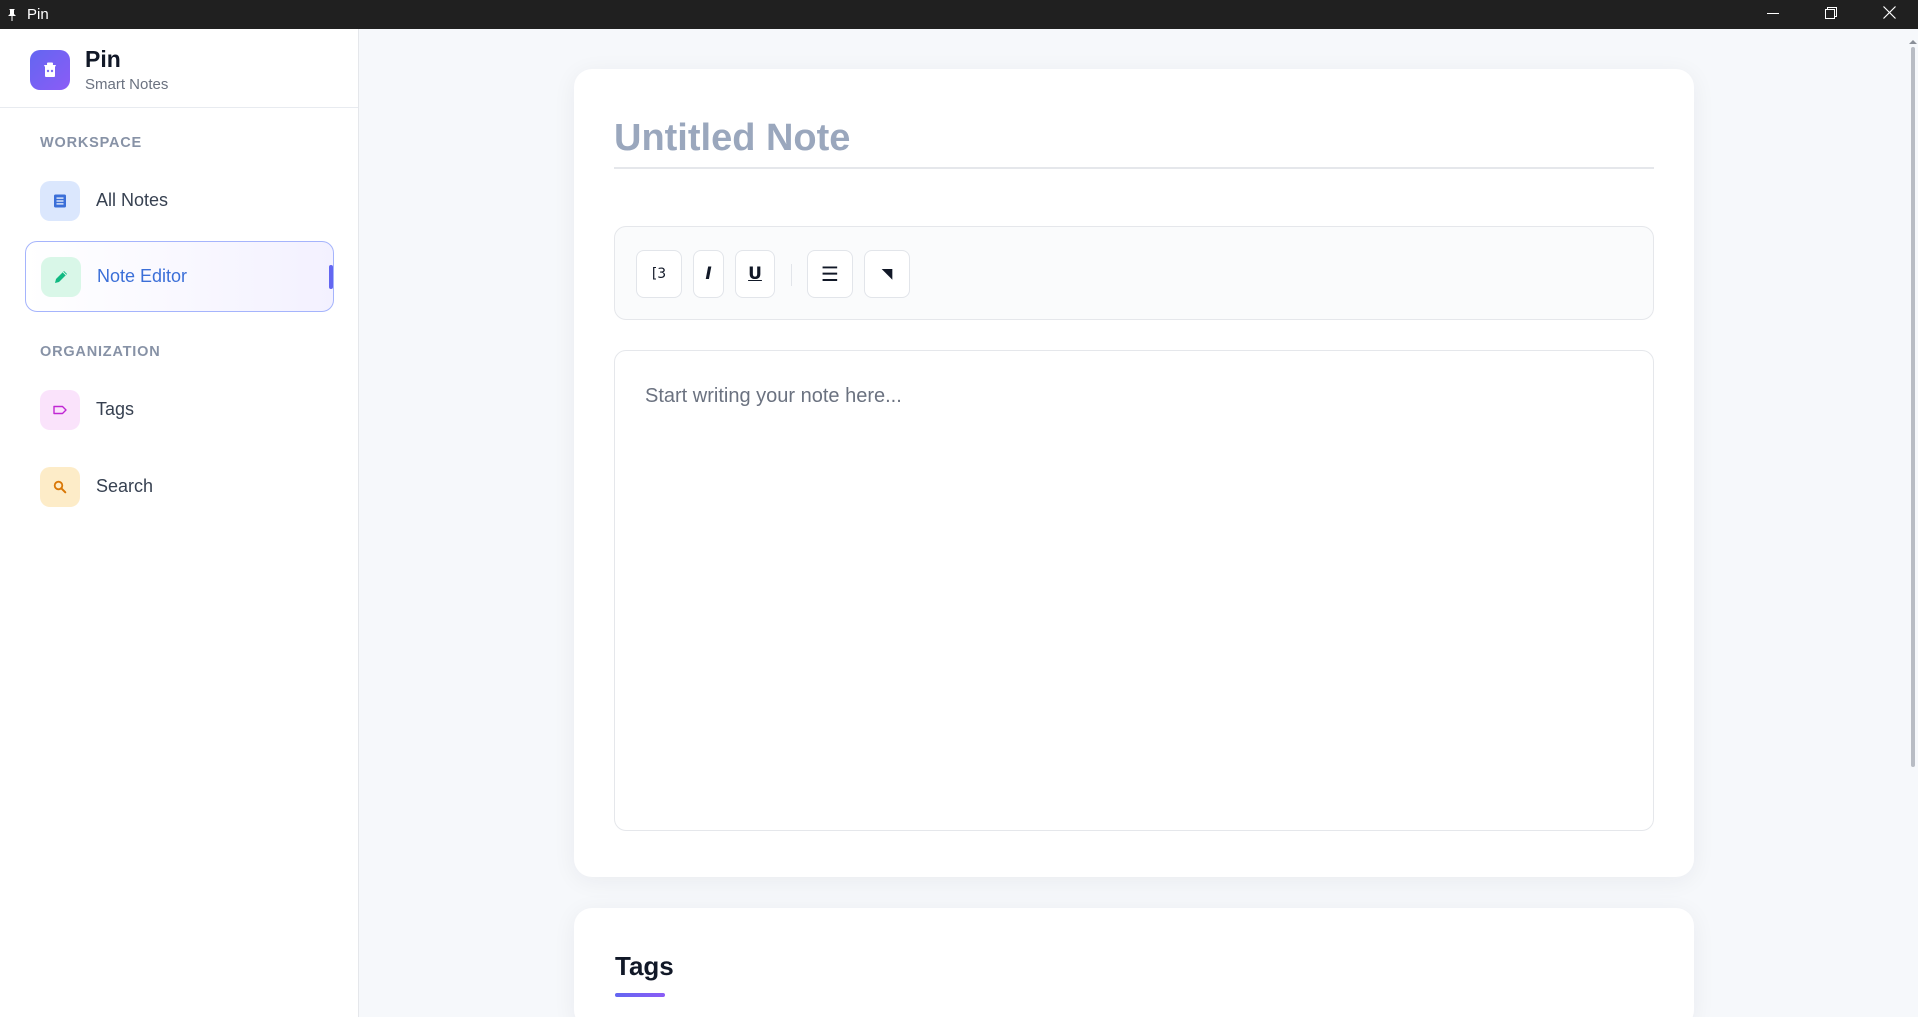  I want to click on sidebar-item-tags: Tags, so click(179, 409).